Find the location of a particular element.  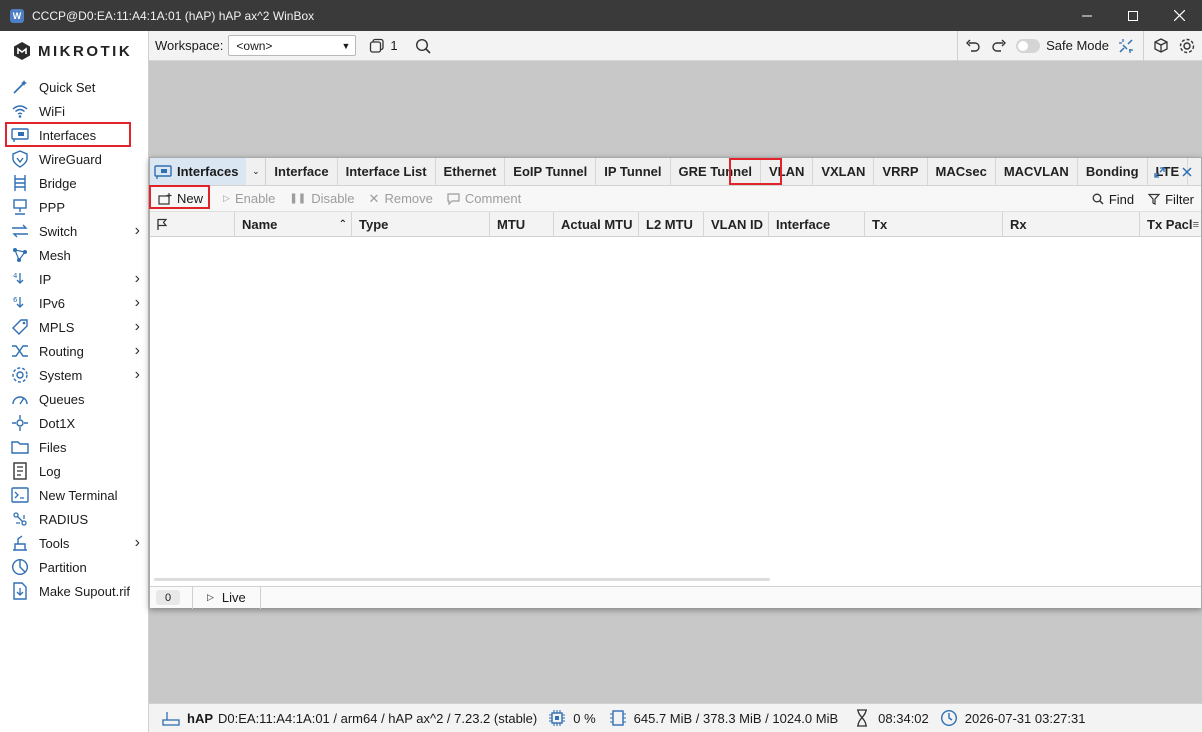

expand-icon is located at coordinates (1159, 172).